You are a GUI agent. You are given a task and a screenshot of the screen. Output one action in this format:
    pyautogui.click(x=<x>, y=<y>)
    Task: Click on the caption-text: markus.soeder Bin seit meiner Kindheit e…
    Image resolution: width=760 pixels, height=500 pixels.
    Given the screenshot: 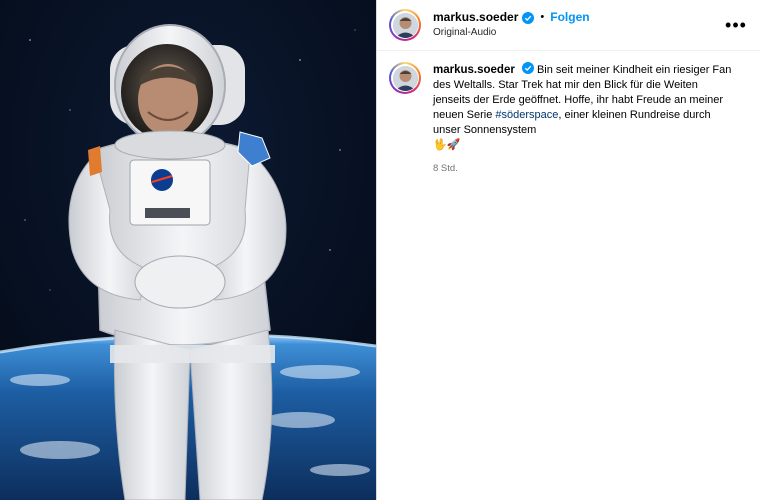 What is the action you would take?
    pyautogui.click(x=583, y=107)
    